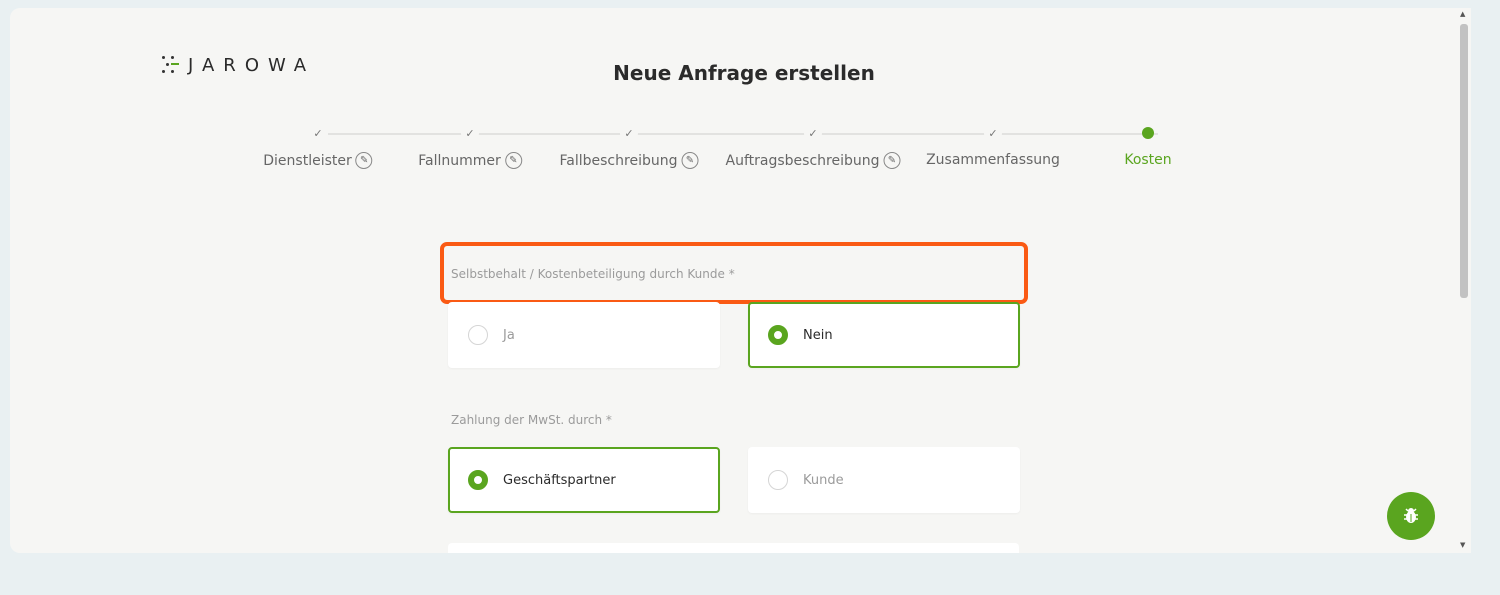  What do you see at coordinates (1148, 160) in the screenshot?
I see `step-label: Kosten` at bounding box center [1148, 160].